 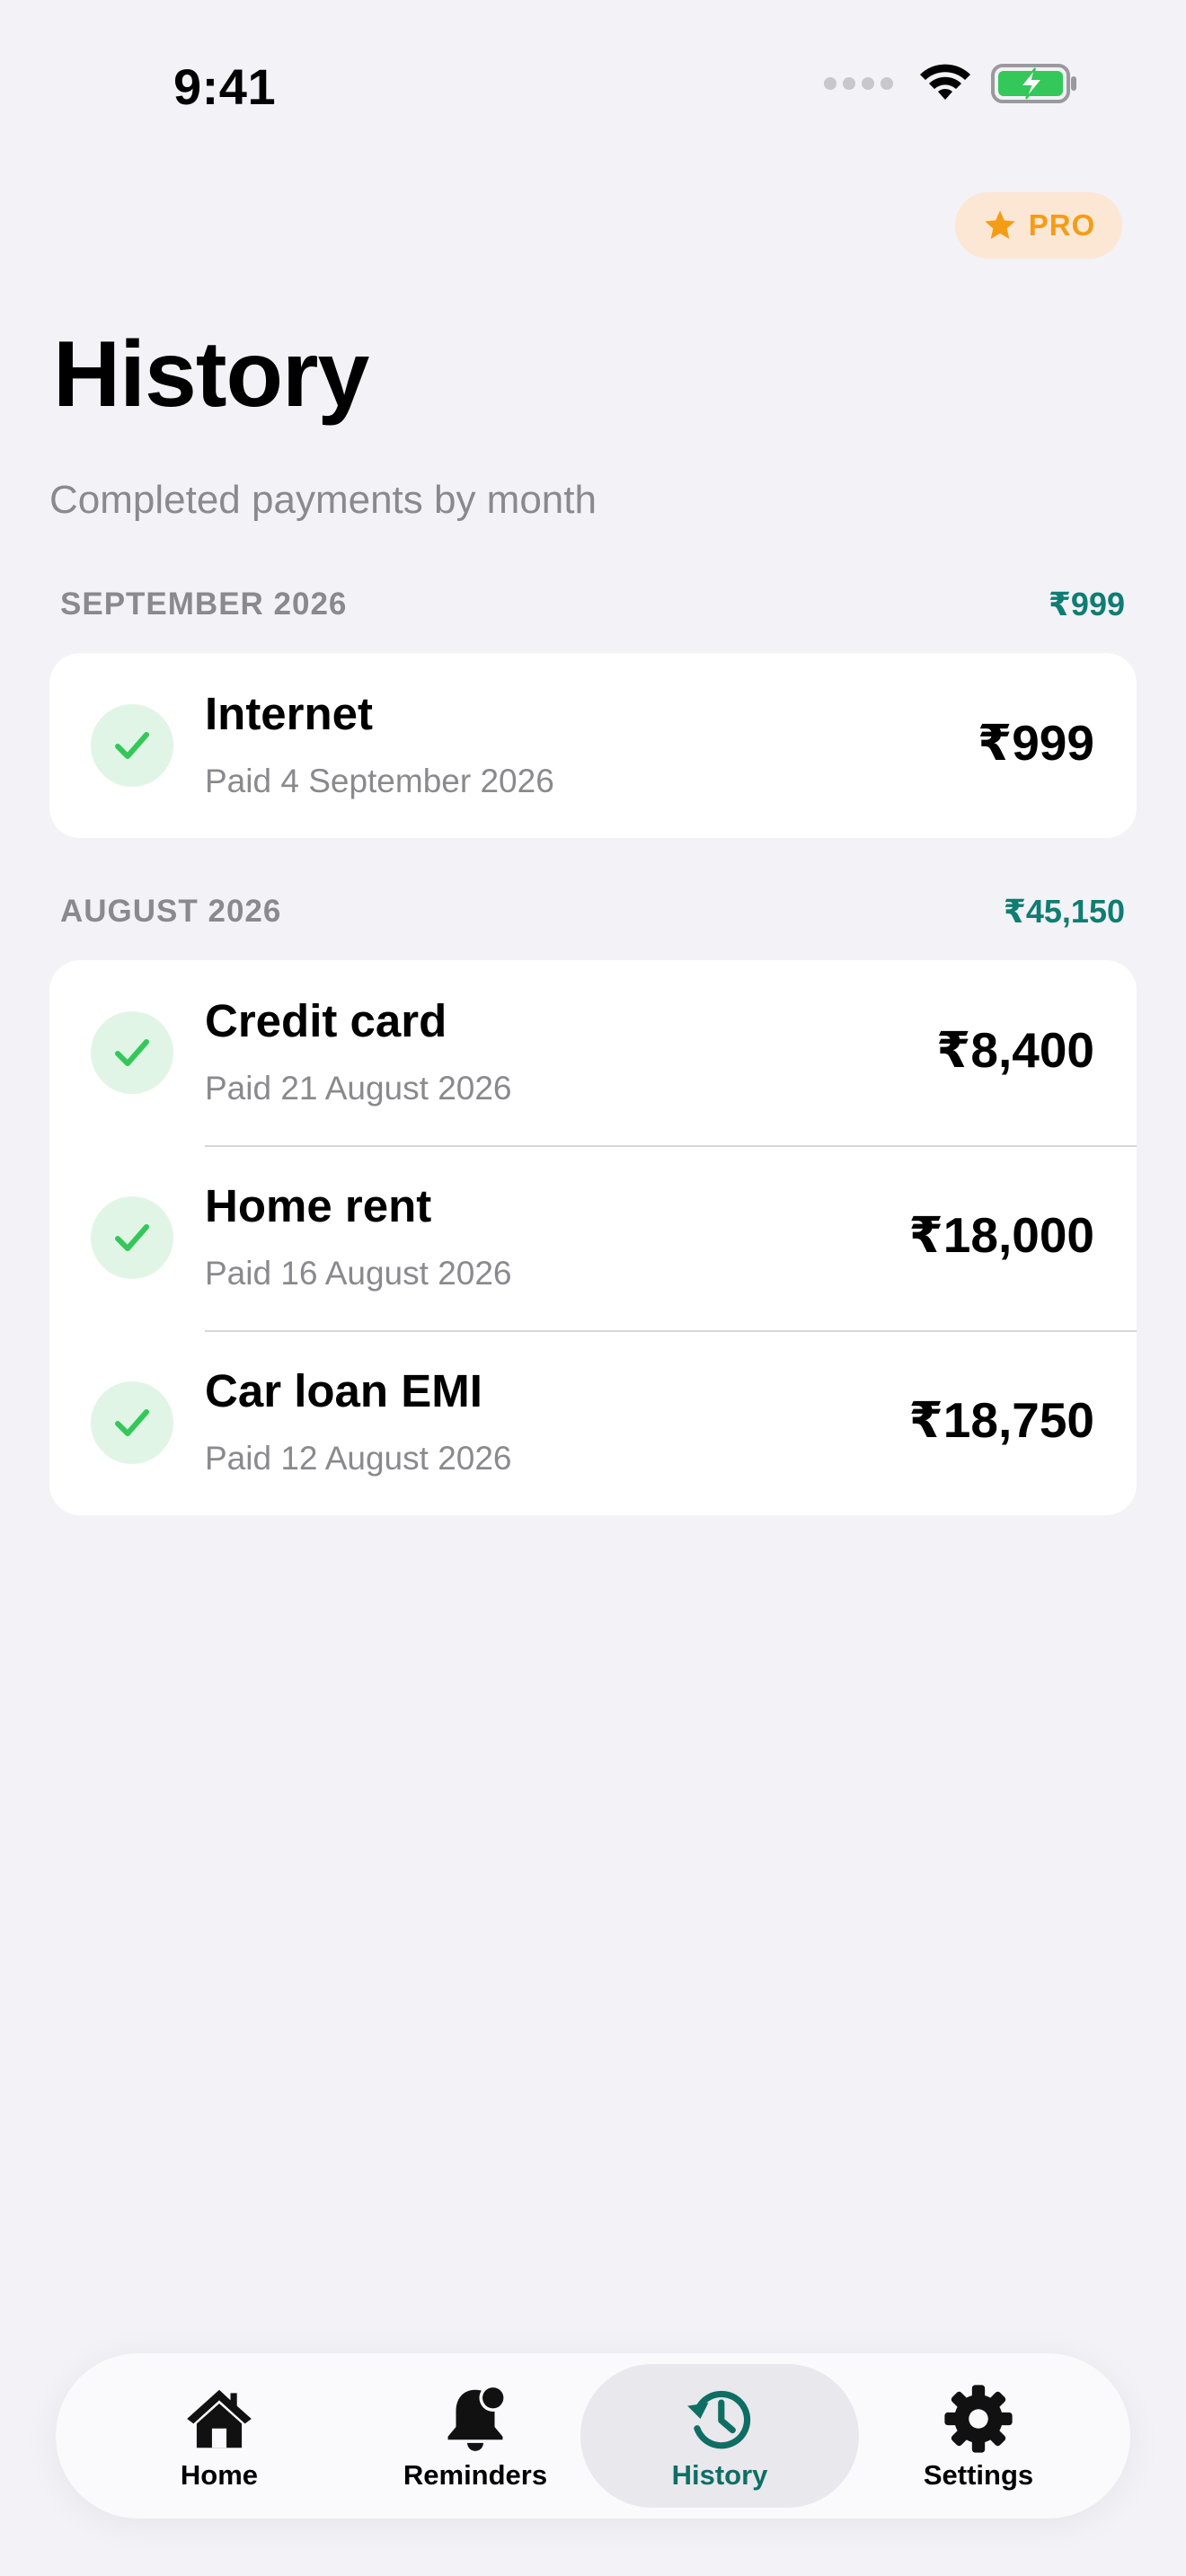 I want to click on clock-history-icon, so click(x=719, y=2419).